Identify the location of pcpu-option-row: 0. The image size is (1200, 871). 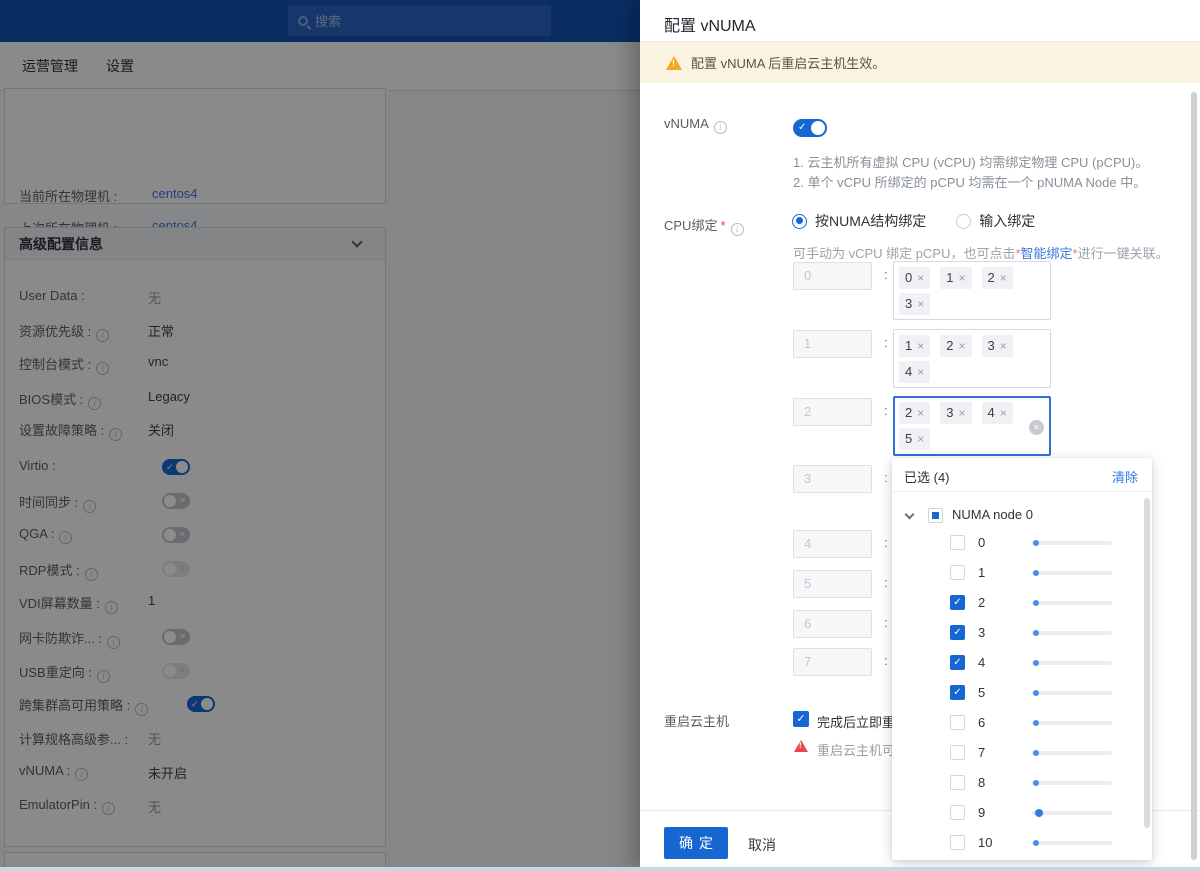
(1022, 544).